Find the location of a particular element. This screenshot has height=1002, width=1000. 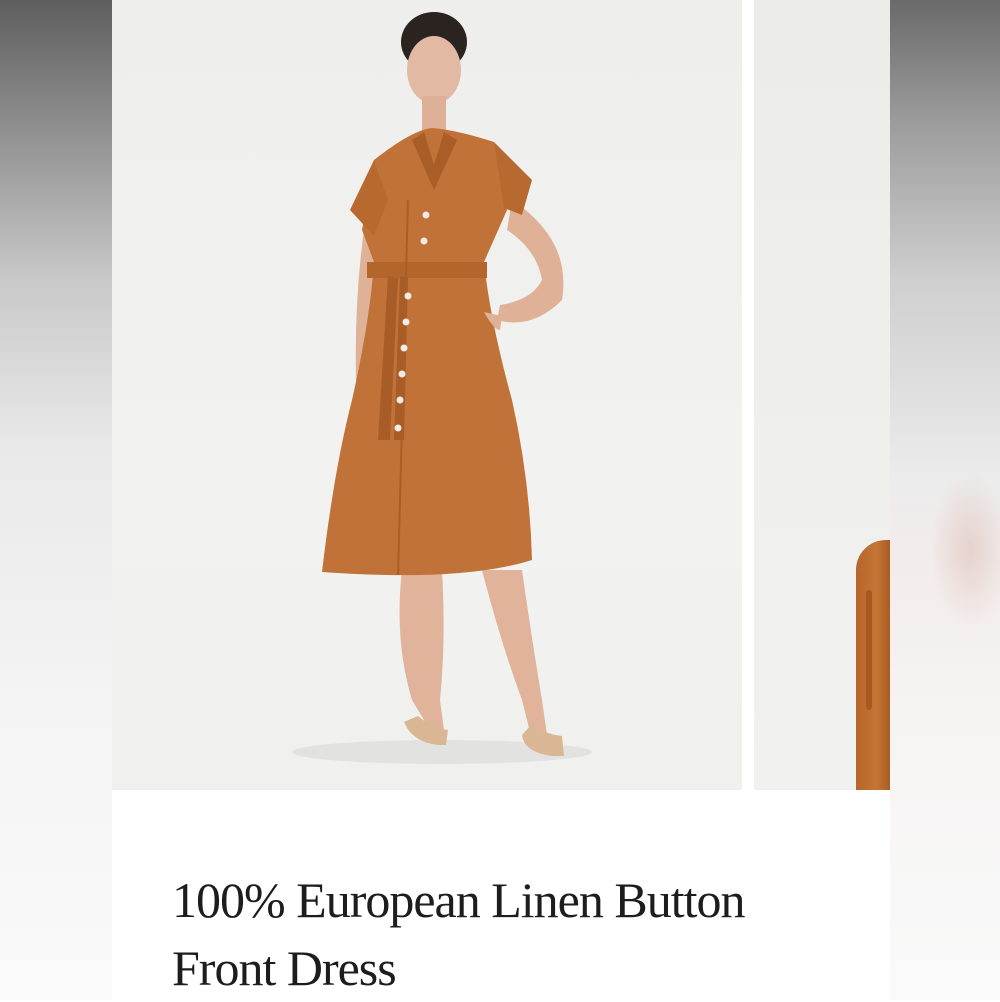

product-title: 100% European Linen Button Front Dress is located at coordinates (459, 934).